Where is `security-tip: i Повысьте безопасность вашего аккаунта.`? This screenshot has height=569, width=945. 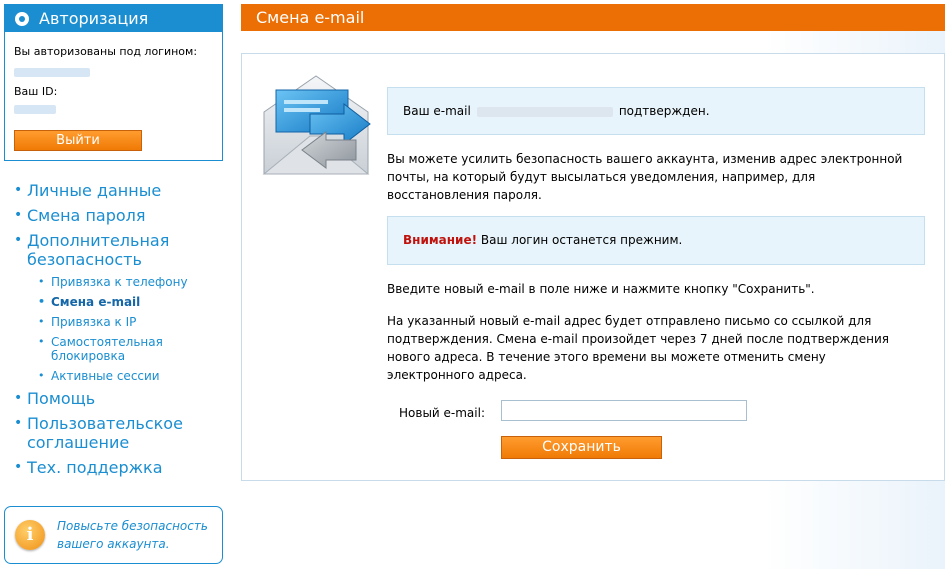 security-tip: i Повысьте безопасность вашего аккаунта. is located at coordinates (113, 535).